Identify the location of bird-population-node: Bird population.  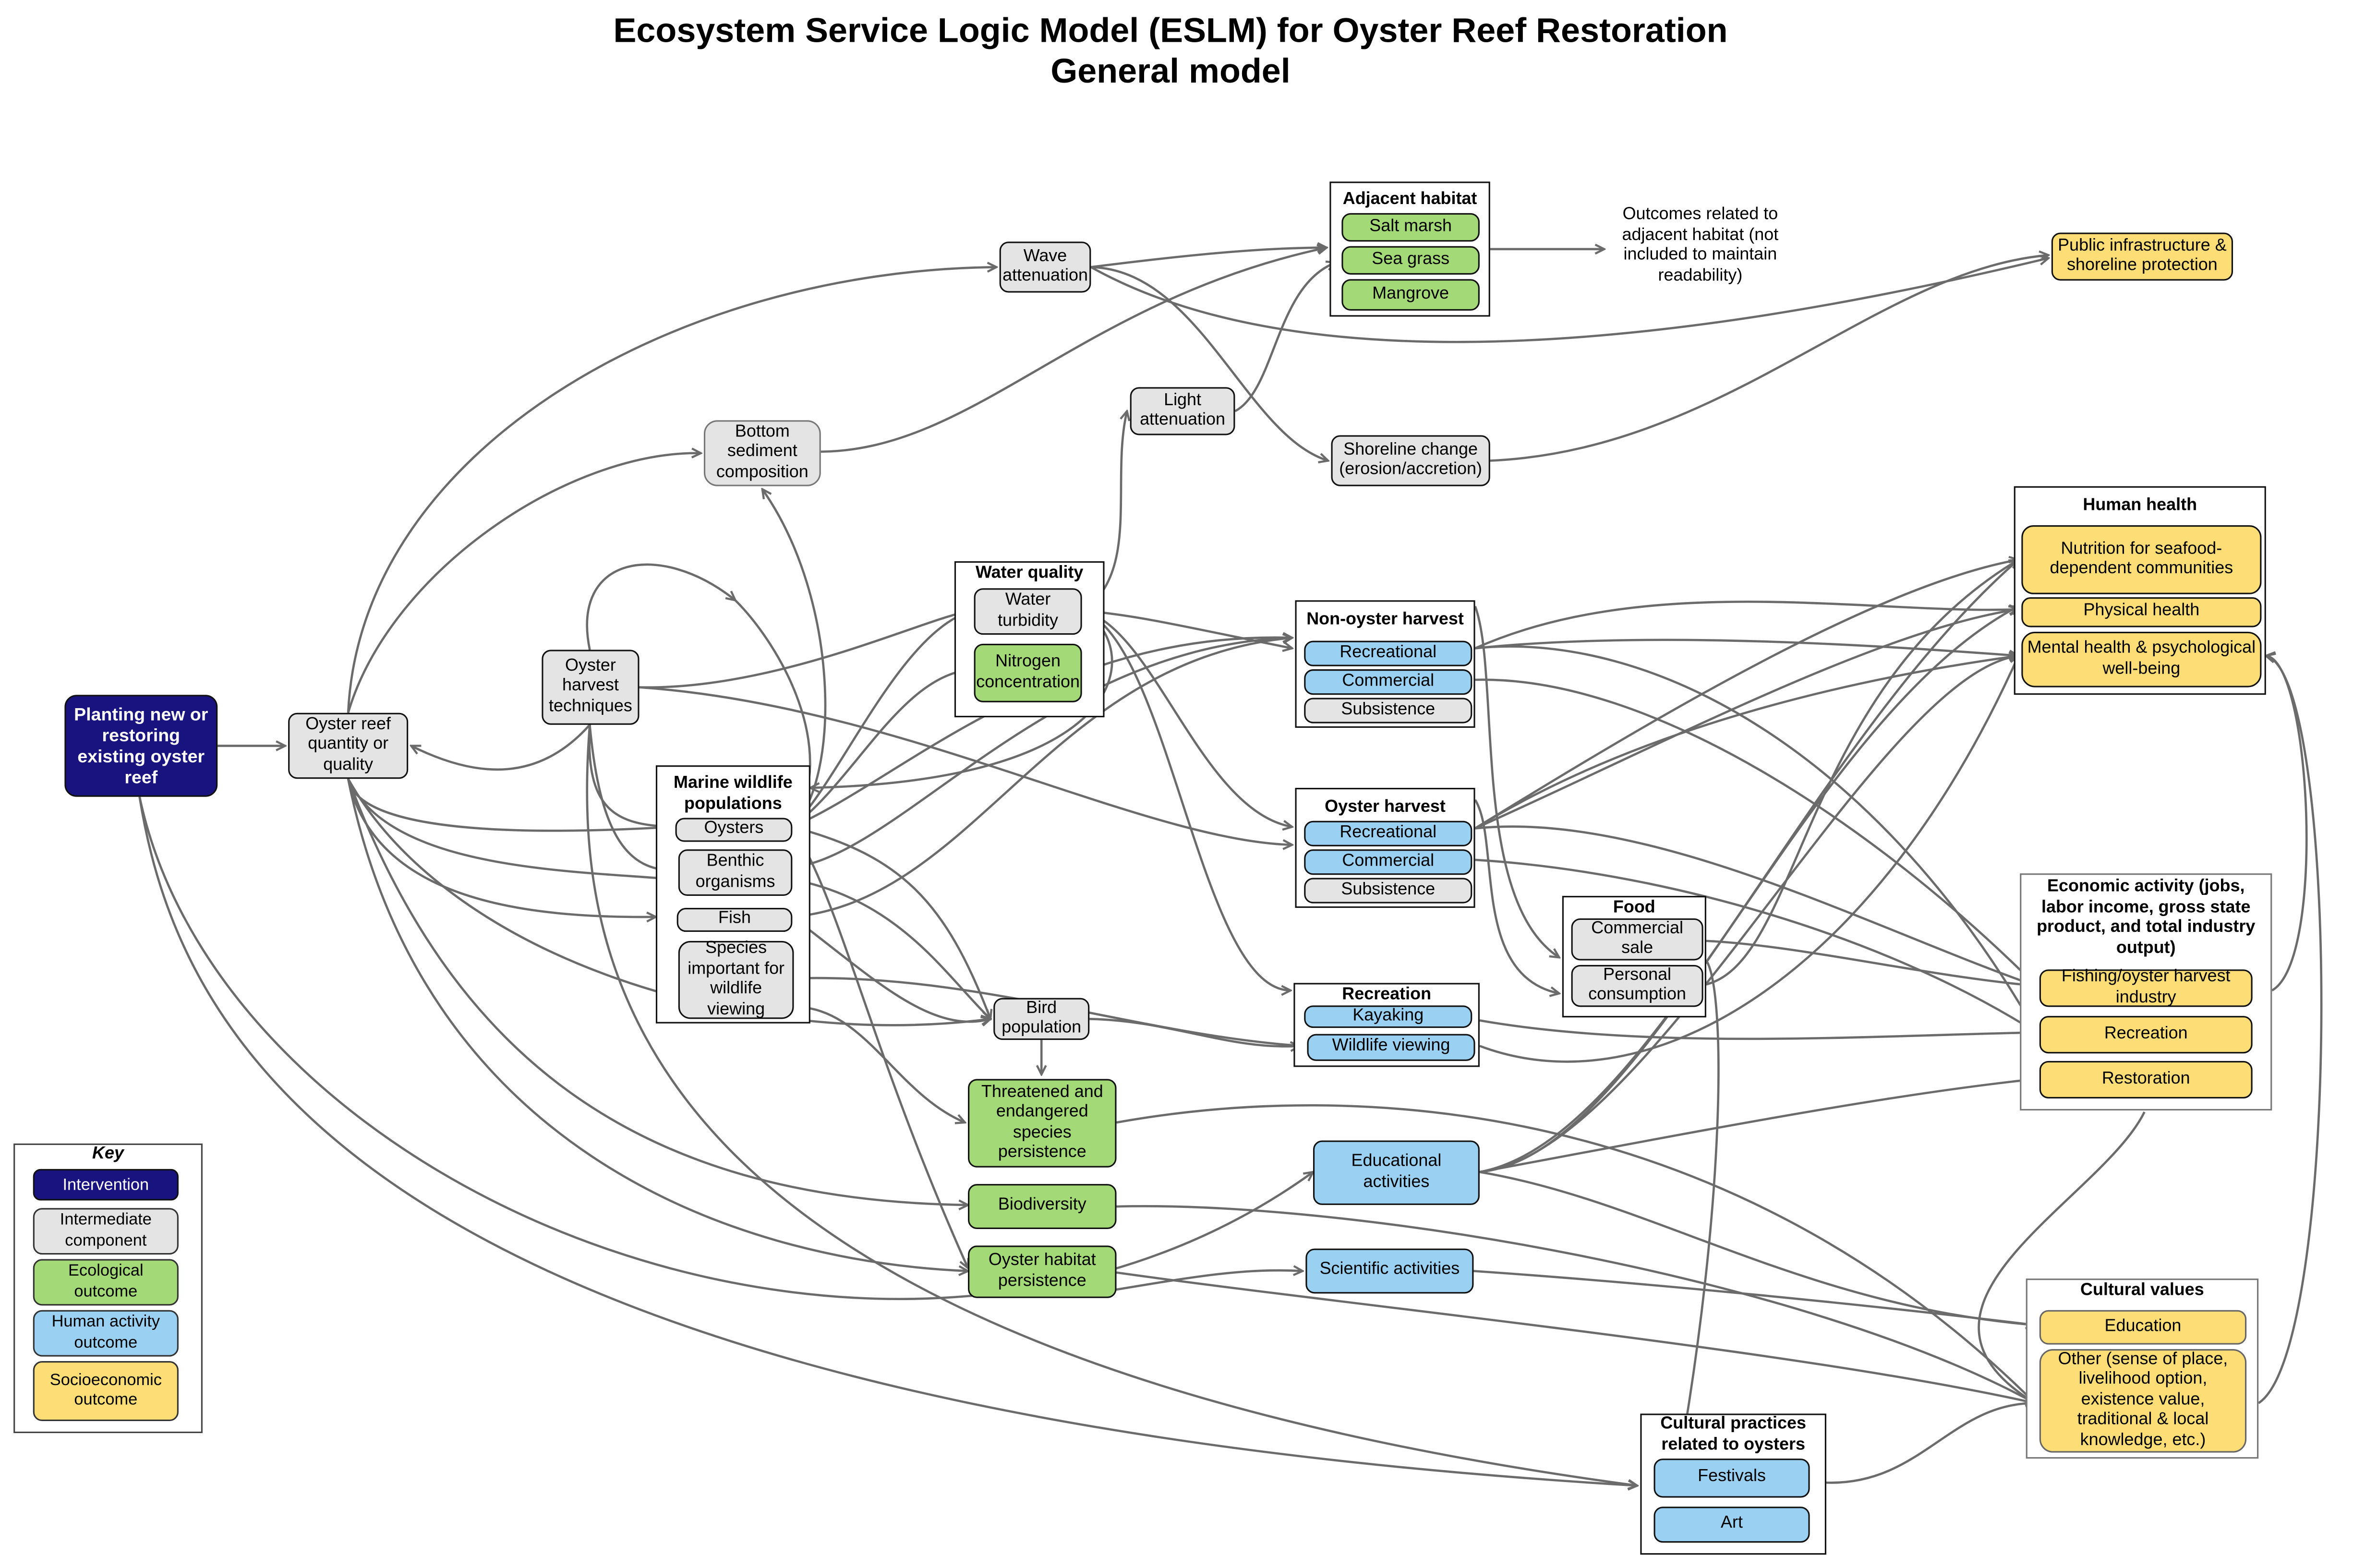
(1041, 1019).